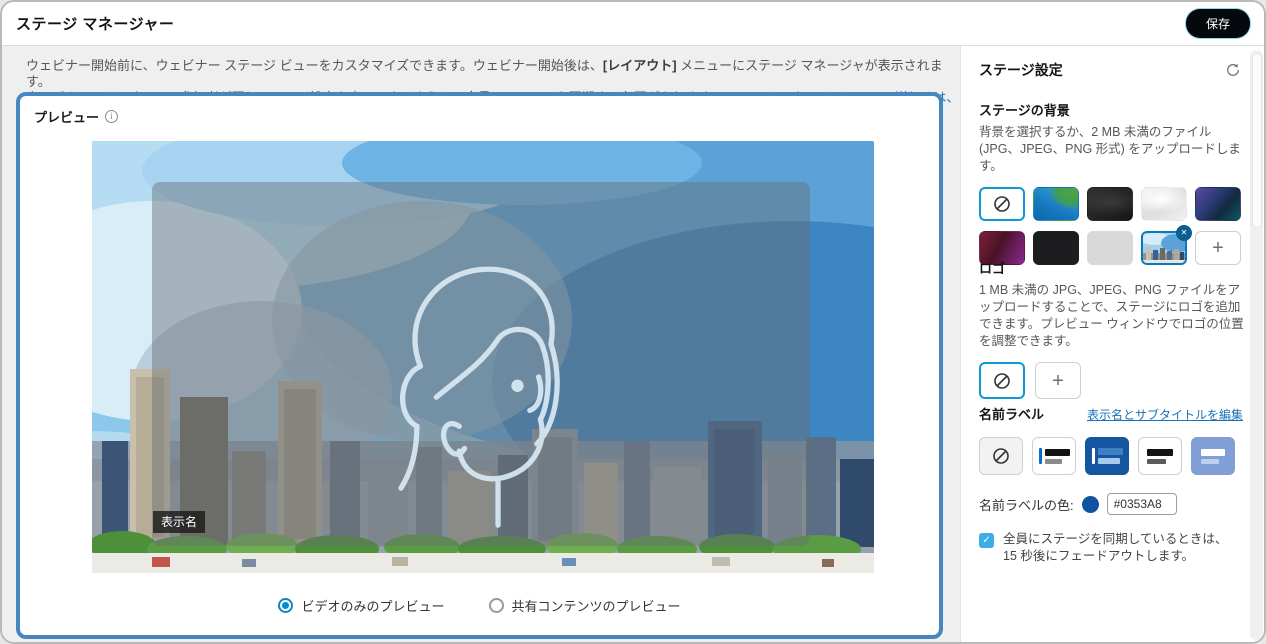 This screenshot has width=1266, height=644. What do you see at coordinates (1012, 414) in the screenshot?
I see `name-label-title: 名前ラベル` at bounding box center [1012, 414].